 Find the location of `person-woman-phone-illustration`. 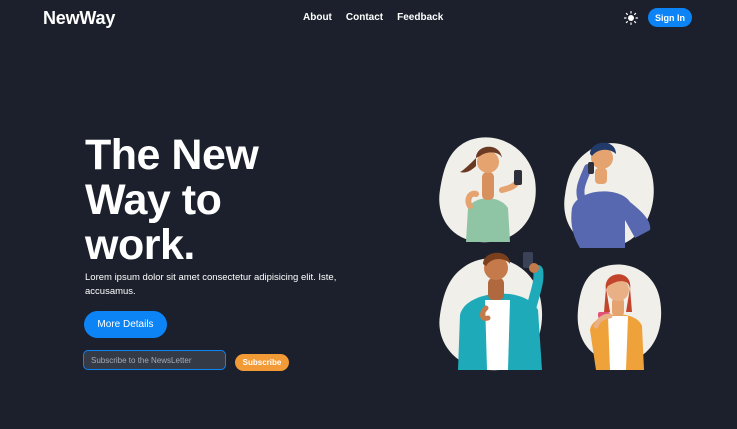

person-woman-phone-illustration is located at coordinates (487, 190).